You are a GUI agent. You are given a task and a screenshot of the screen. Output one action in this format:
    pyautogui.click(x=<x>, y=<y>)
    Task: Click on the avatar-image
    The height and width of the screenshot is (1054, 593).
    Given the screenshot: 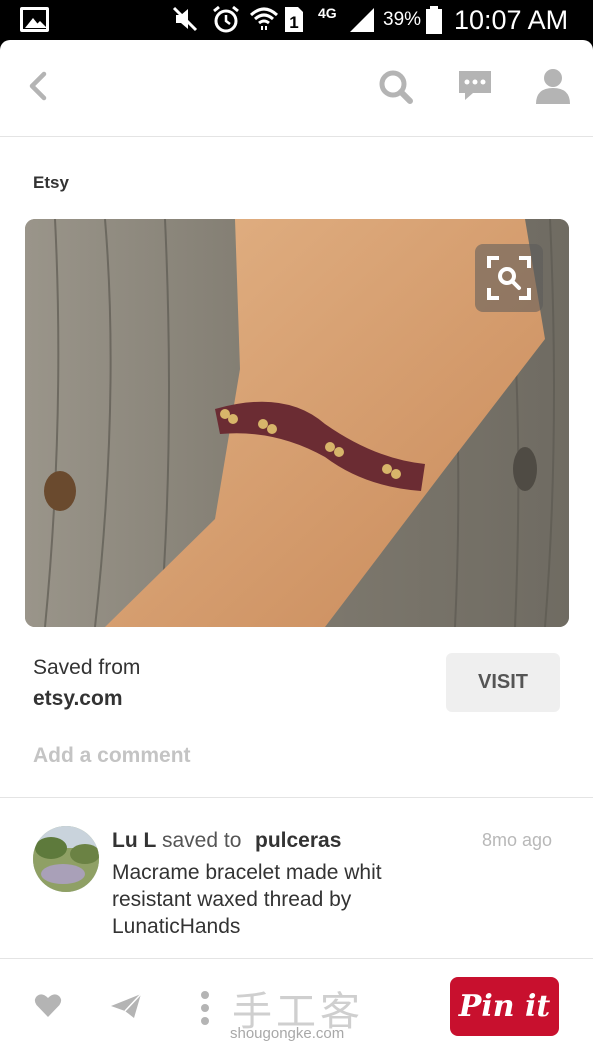 What is the action you would take?
    pyautogui.click(x=66, y=859)
    